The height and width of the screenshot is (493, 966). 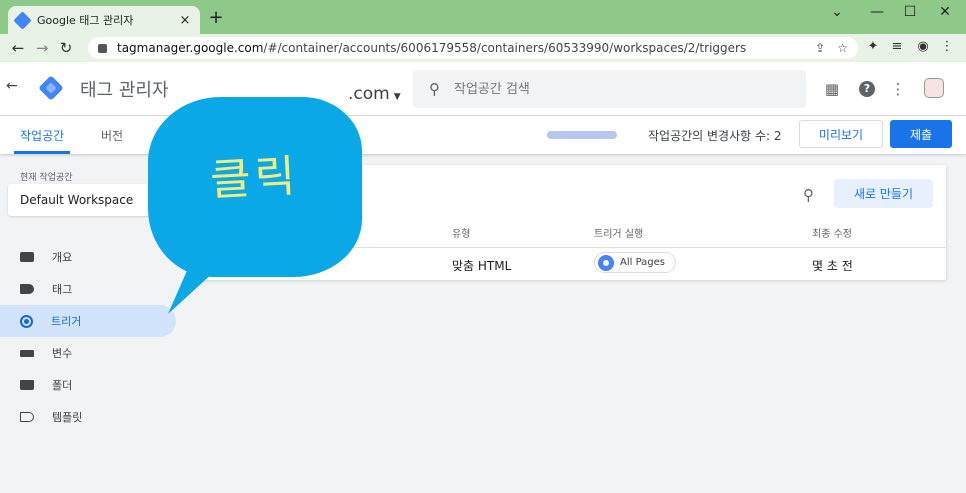 I want to click on container-name: .com, so click(x=369, y=94).